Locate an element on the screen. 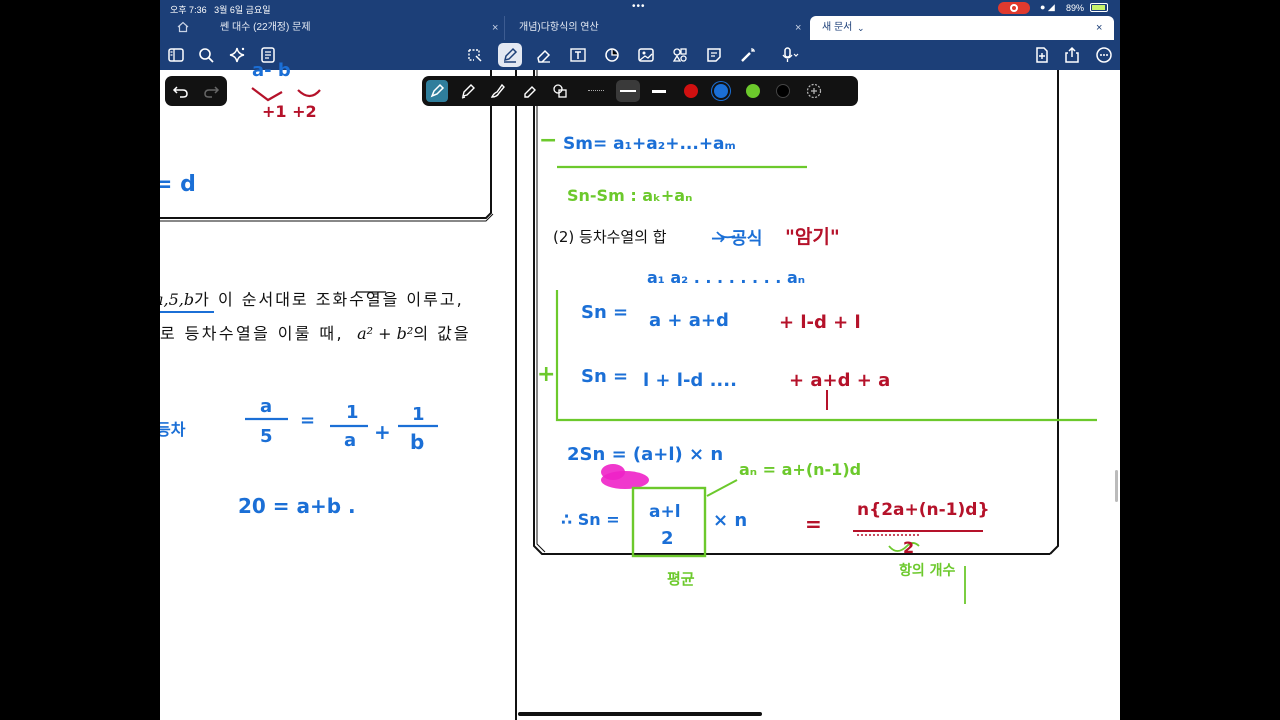 The height and width of the screenshot is (720, 1280). shape-recognition-icon is located at coordinates (560, 91).